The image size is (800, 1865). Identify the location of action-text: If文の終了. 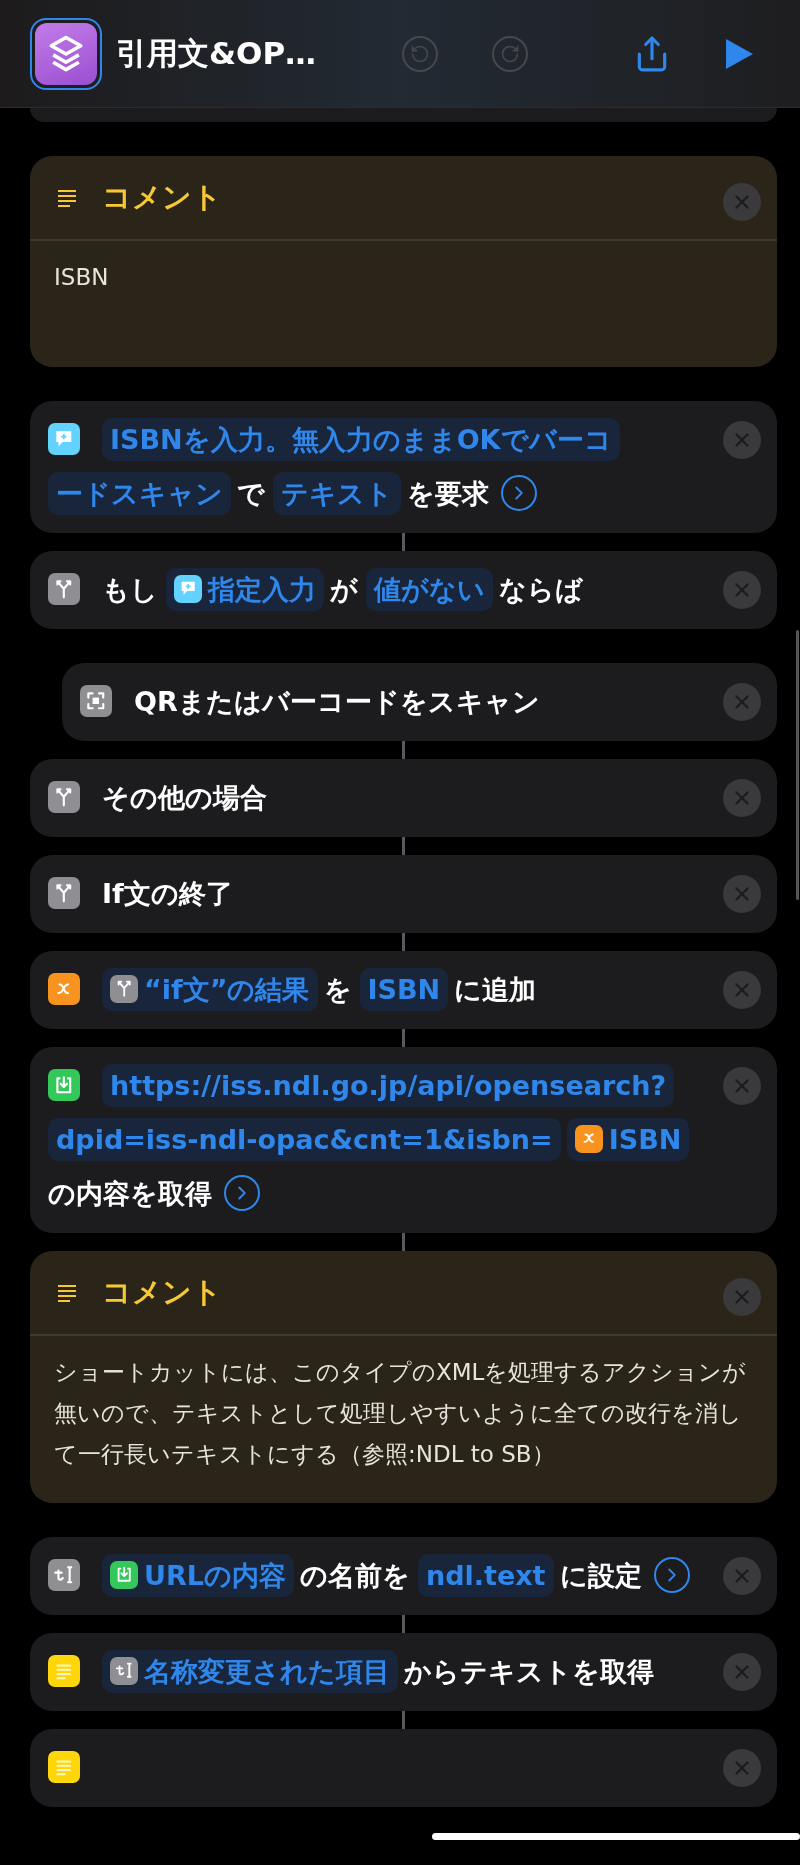
(167, 893).